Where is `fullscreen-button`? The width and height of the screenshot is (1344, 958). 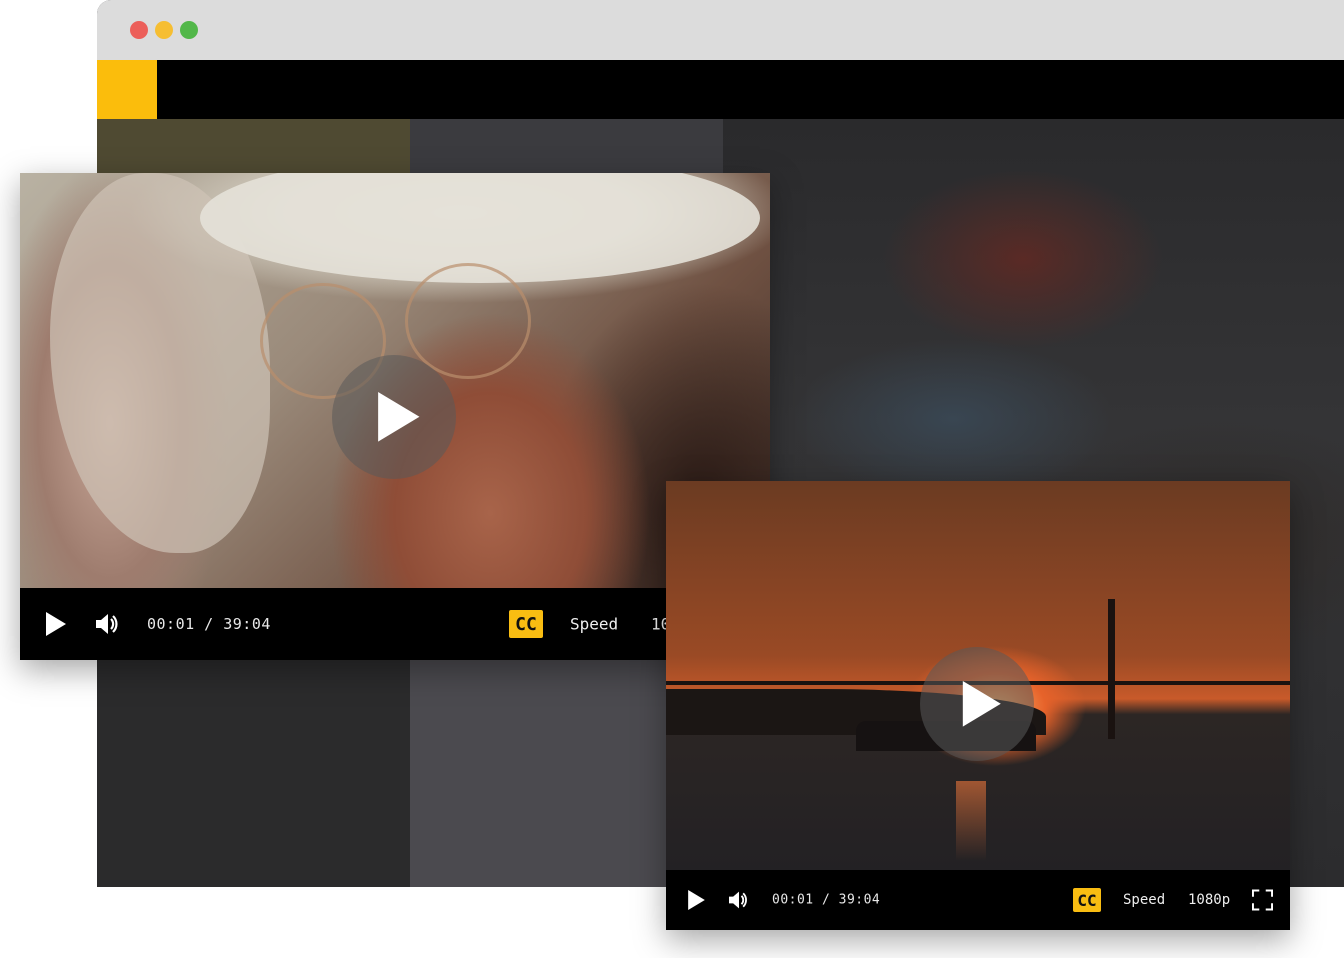
fullscreen-button is located at coordinates (1262, 900).